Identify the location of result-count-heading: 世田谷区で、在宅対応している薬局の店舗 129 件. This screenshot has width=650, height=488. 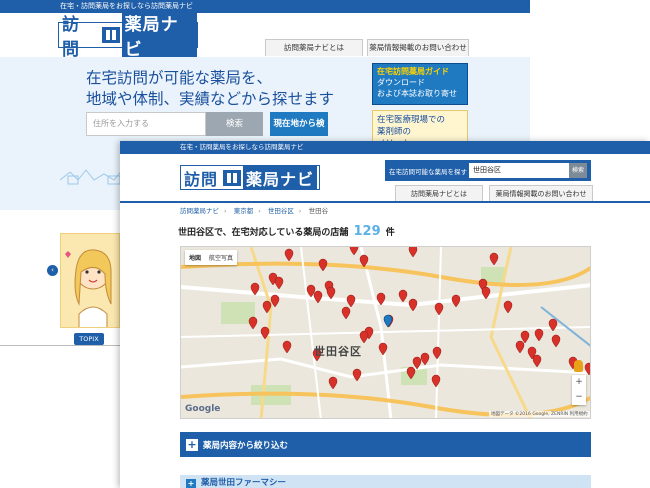
(286, 231).